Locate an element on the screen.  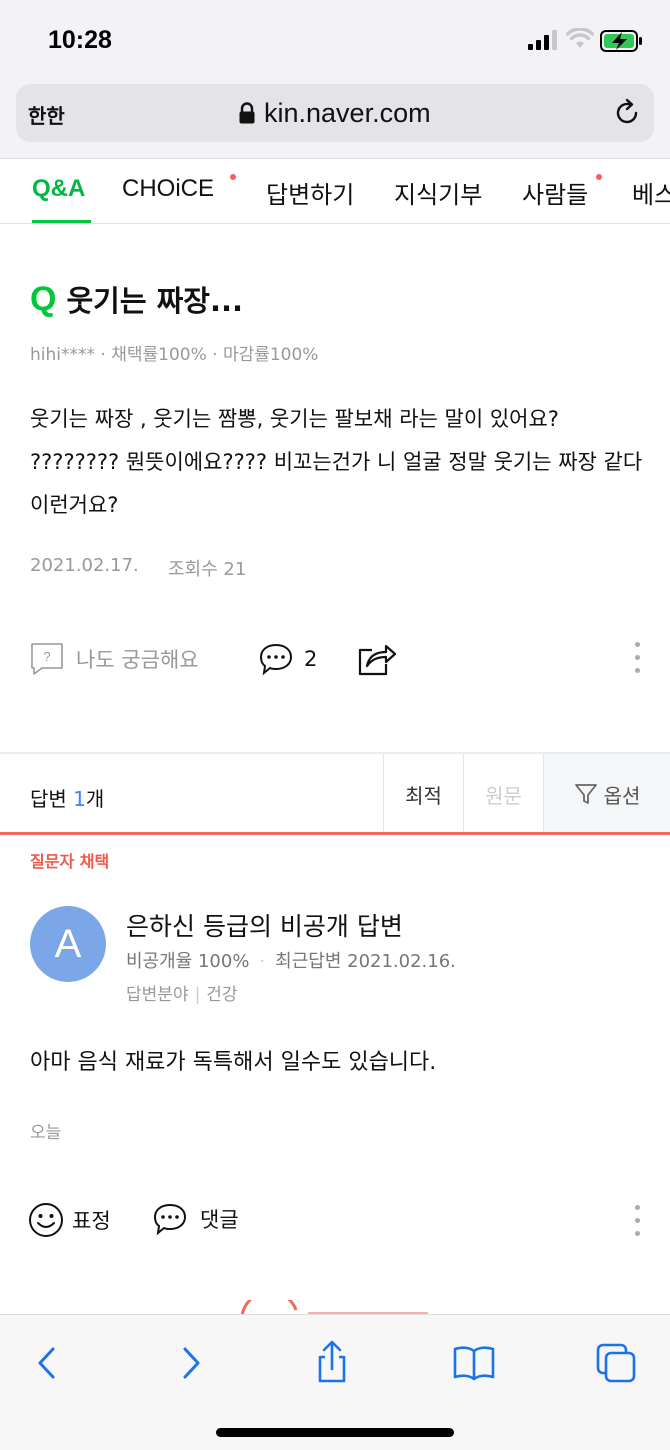
url-display: kin.naver.com is located at coordinates (334, 113).